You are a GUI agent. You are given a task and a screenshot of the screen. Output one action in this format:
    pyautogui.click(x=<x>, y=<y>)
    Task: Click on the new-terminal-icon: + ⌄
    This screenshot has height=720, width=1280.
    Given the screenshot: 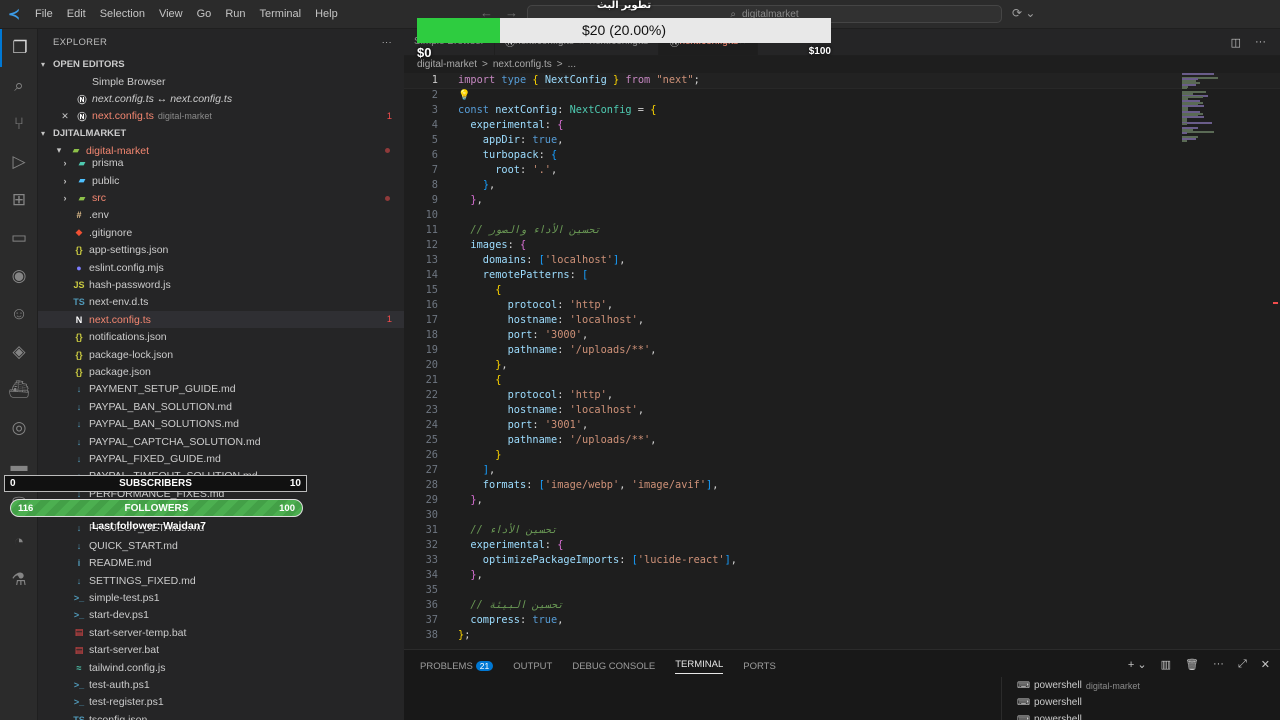 What is the action you would take?
    pyautogui.click(x=1137, y=664)
    